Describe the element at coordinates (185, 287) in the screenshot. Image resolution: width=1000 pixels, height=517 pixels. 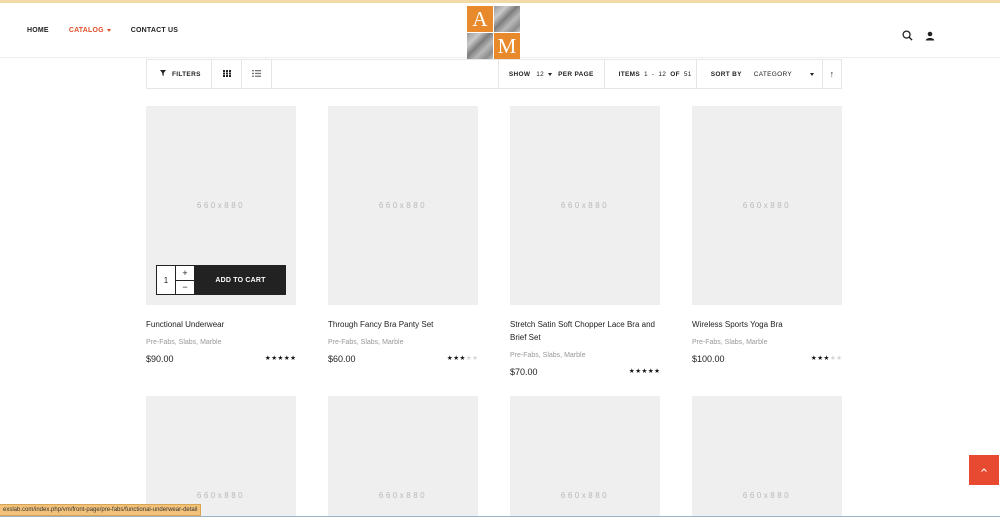
I see `minus-button: −` at that location.